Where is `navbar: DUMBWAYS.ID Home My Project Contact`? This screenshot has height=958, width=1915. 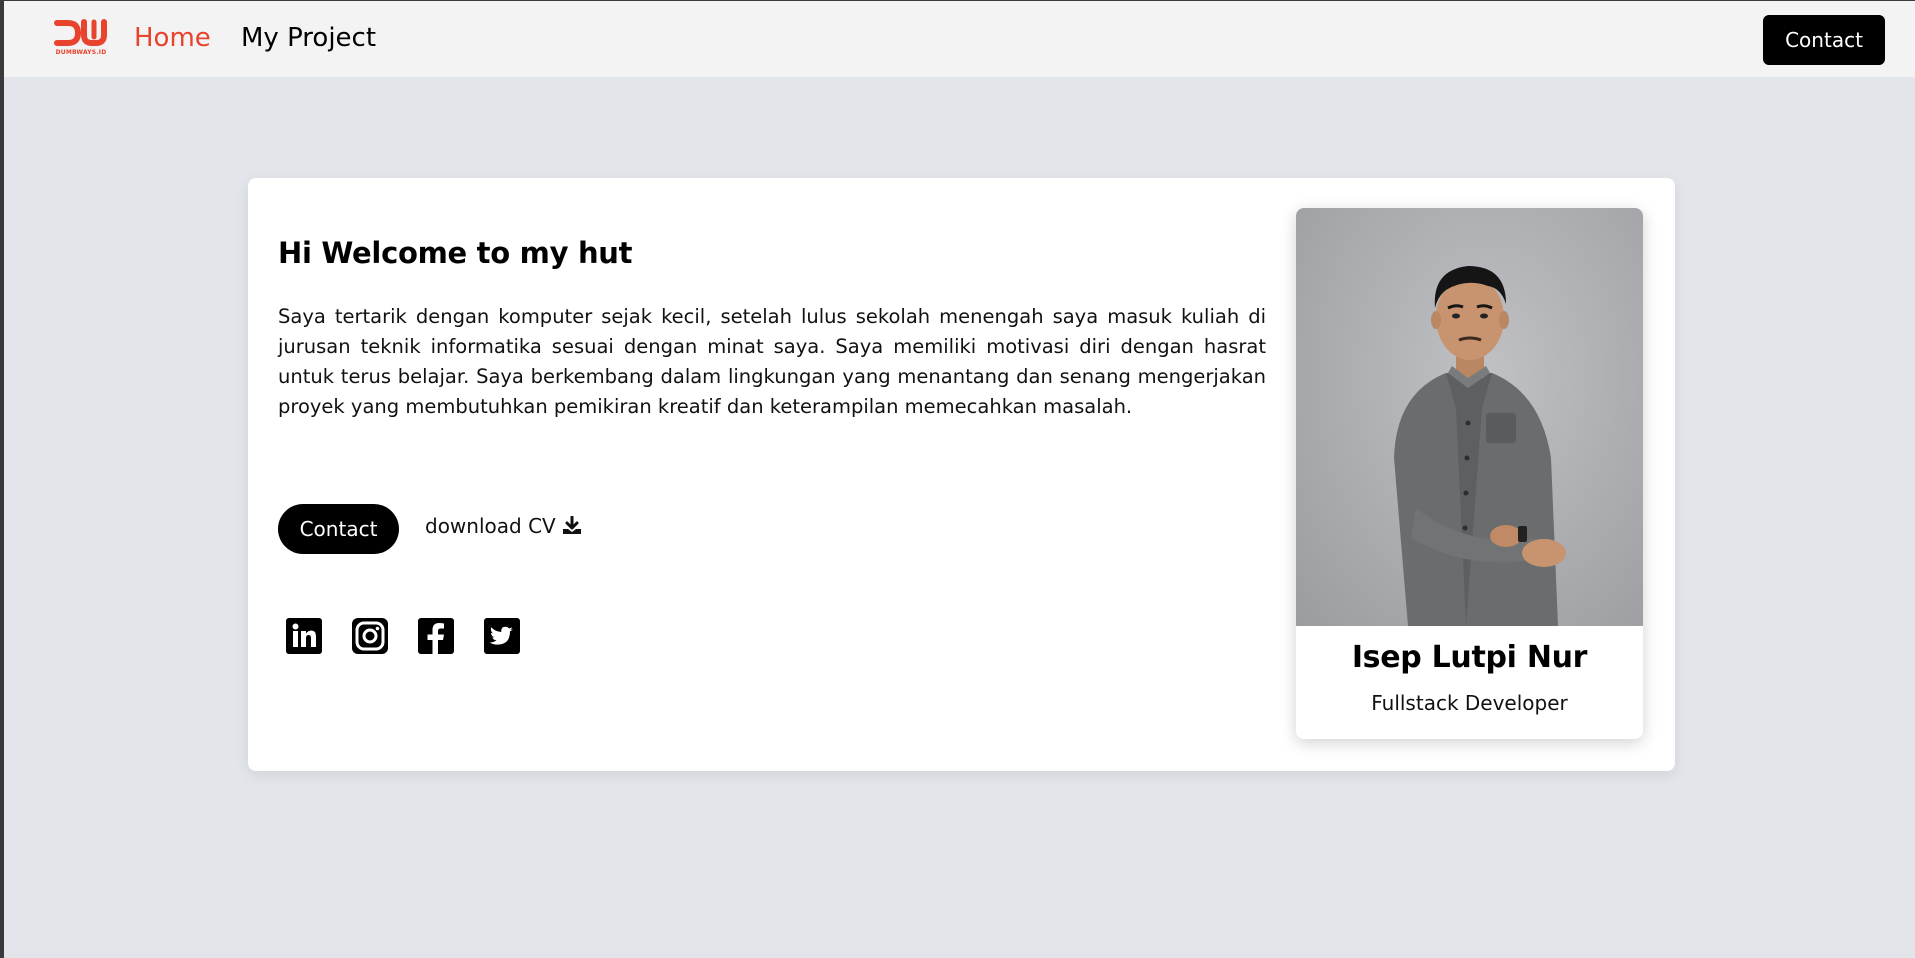 navbar: DUMBWAYS.ID Home My Project Contact is located at coordinates (959, 39).